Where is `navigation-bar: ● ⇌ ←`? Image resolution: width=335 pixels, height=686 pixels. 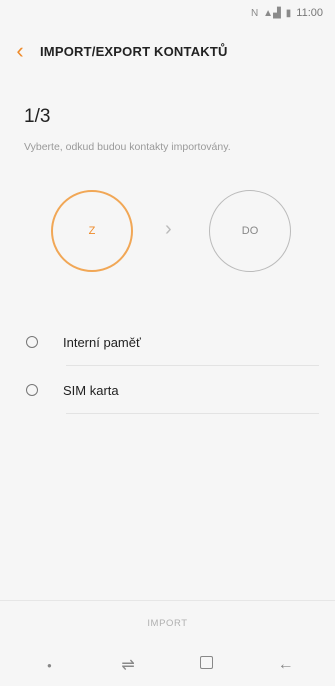
navigation-bar: ● ⇌ ← is located at coordinates (167, 665).